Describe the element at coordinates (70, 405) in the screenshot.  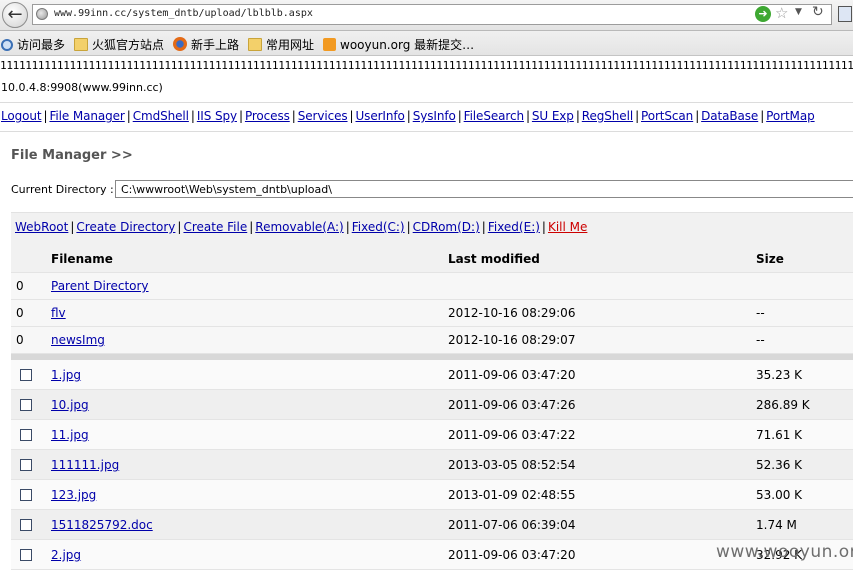
I see `file-link: 10.jpg` at that location.